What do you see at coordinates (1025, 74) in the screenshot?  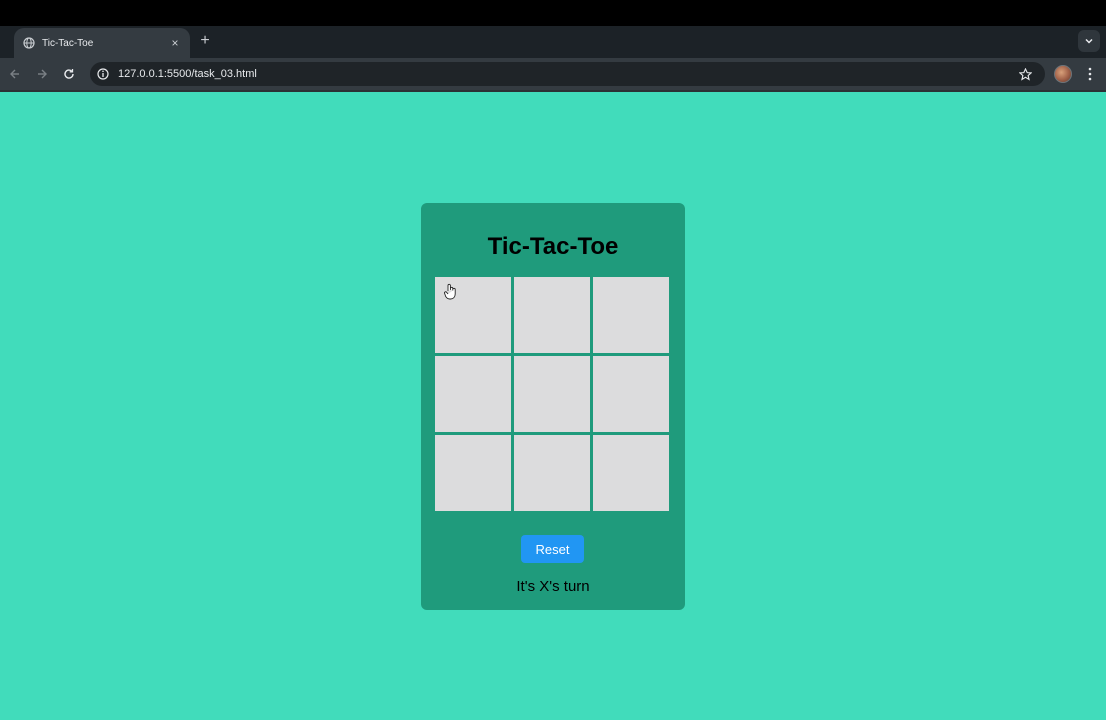 I see `star-icon` at bounding box center [1025, 74].